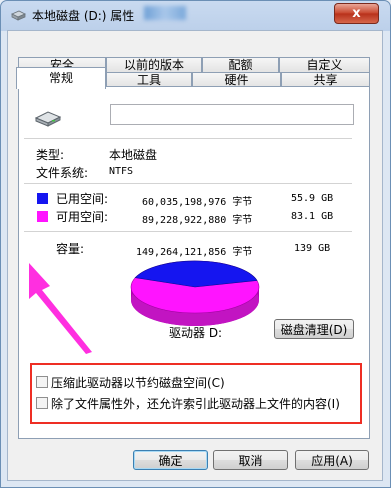  I want to click on used-space-label: 已用空间:, so click(82, 199).